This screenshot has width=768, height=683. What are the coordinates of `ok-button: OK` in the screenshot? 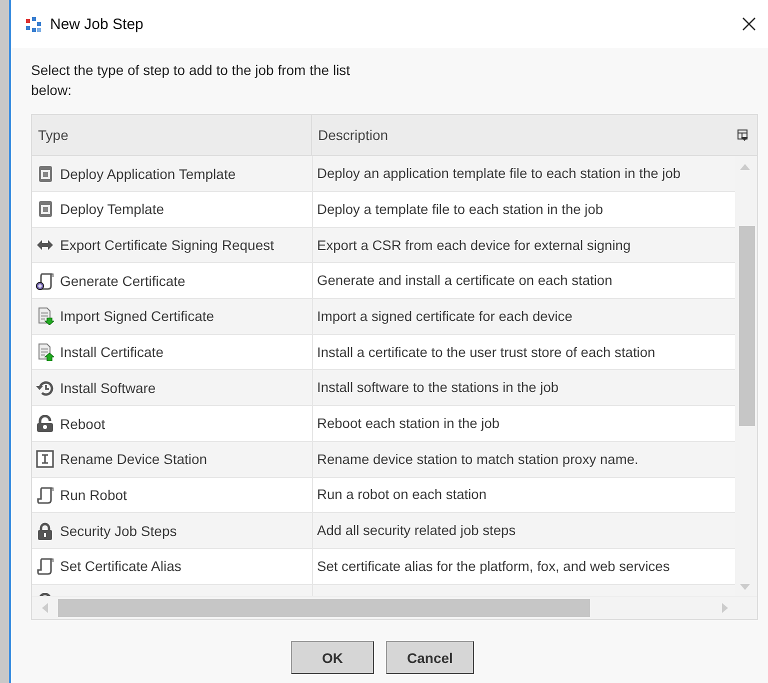 It's located at (332, 657).